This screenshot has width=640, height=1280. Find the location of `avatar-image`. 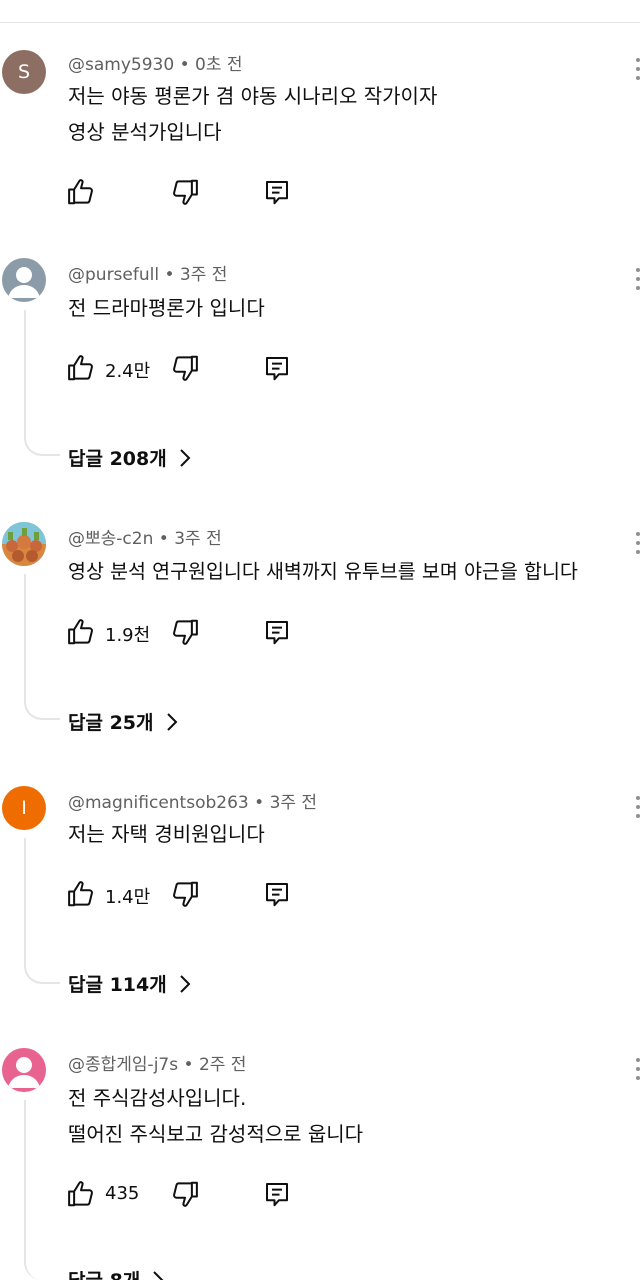

avatar-image is located at coordinates (24, 544).